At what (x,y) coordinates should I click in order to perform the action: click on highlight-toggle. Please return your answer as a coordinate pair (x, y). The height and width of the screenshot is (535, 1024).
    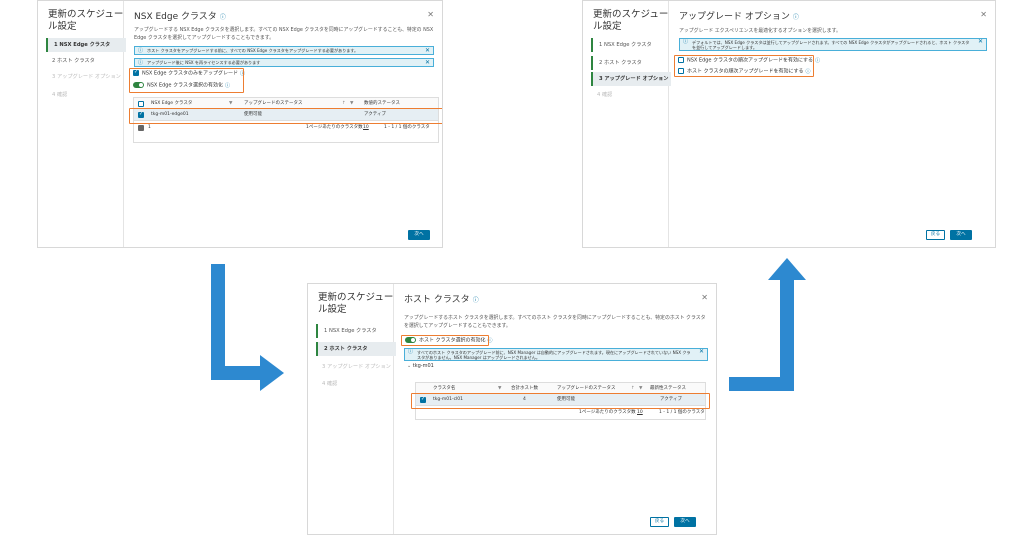
    Looking at the image, I should click on (445, 340).